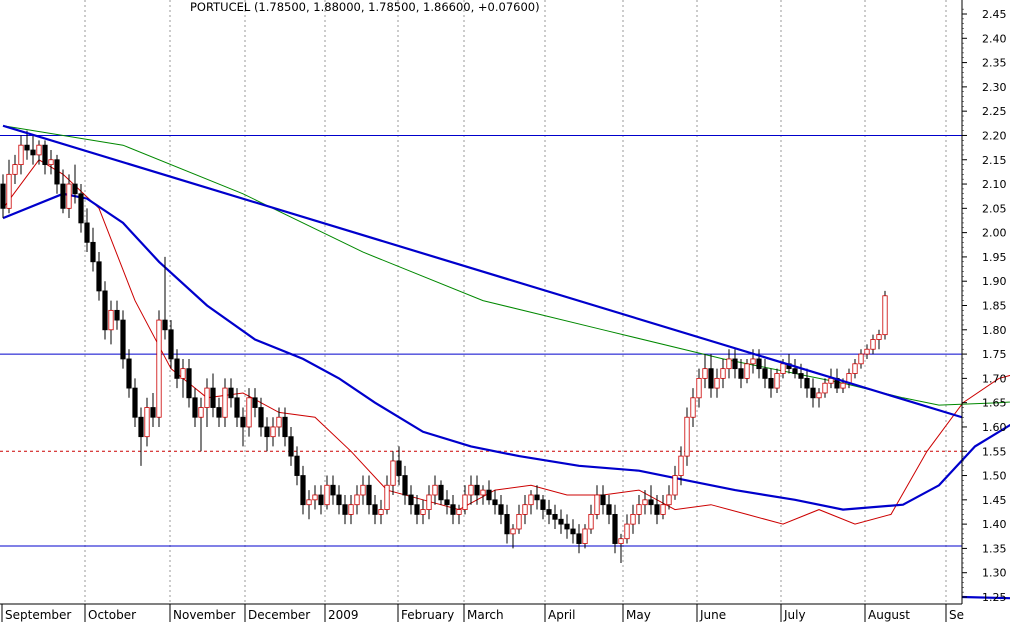 The height and width of the screenshot is (622, 1010). What do you see at coordinates (994, 14) in the screenshot?
I see `y-tick-label: 2.45` at bounding box center [994, 14].